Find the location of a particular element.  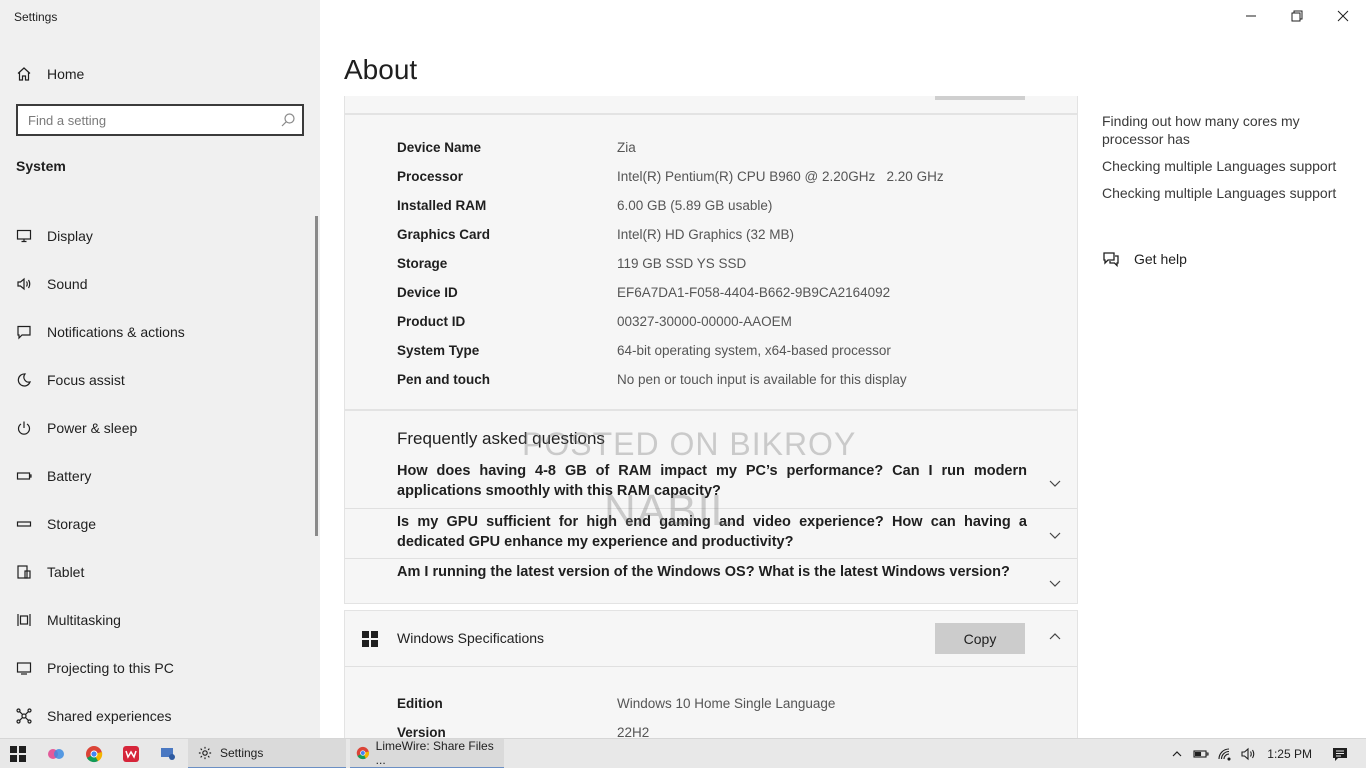

search-input is located at coordinates (148, 120).